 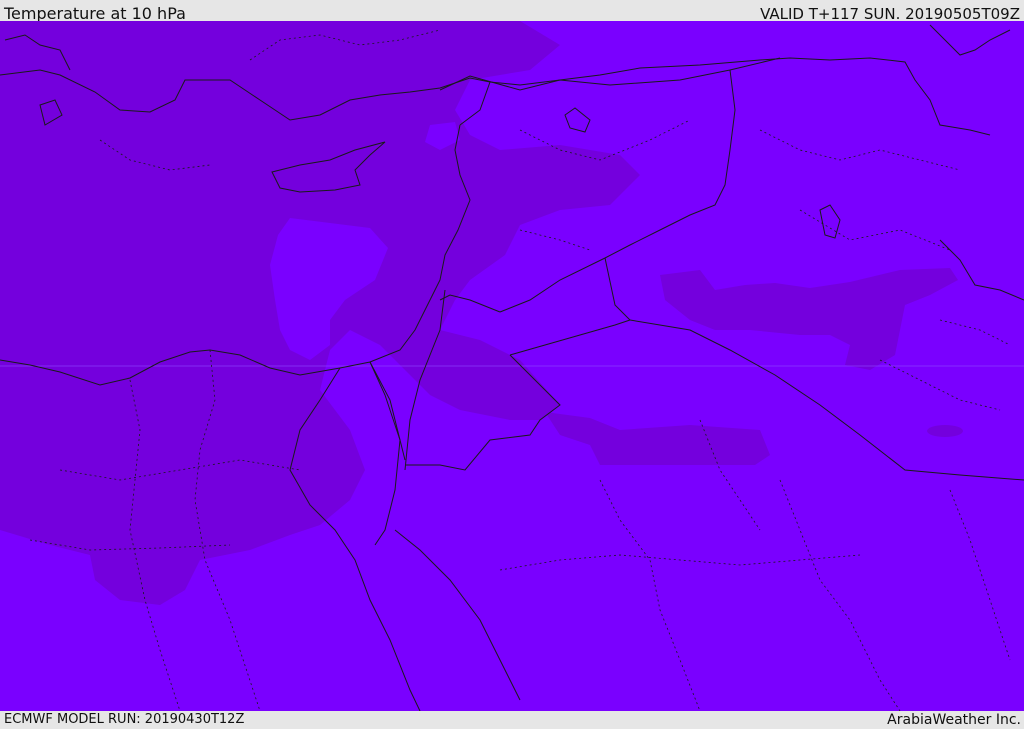 I want to click on model-run: ECMWF MODEL RUN: 20190430T12Z, so click(x=124, y=719).